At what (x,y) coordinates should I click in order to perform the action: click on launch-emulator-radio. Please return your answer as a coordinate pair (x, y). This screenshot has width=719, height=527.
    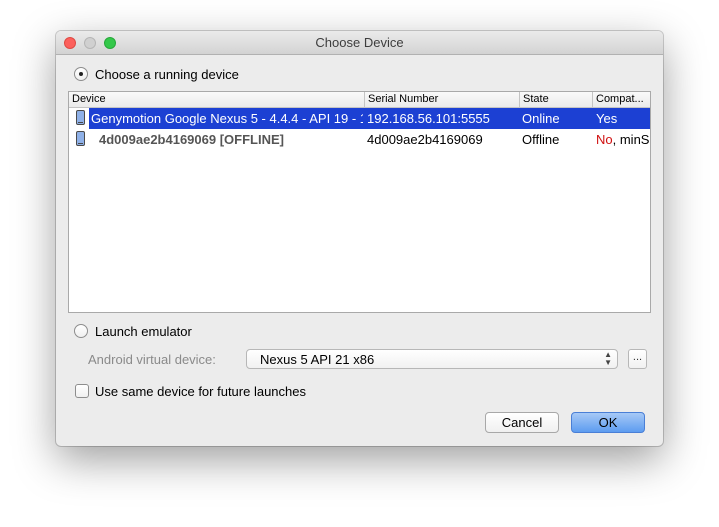
    Looking at the image, I should click on (81, 331).